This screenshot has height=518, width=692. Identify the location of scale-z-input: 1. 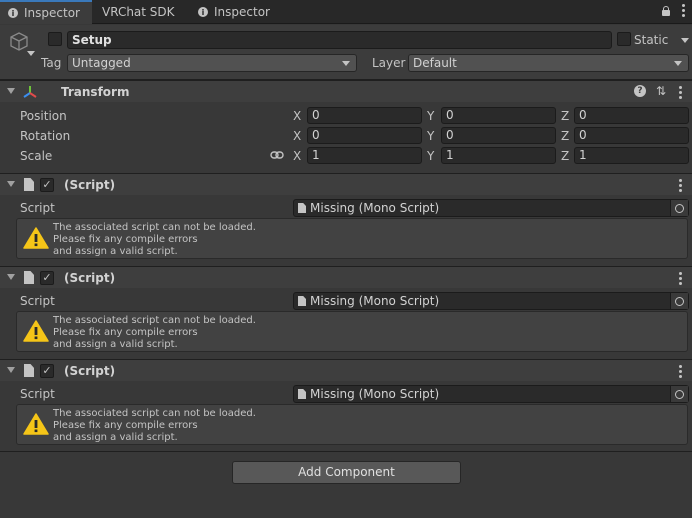
(631, 155).